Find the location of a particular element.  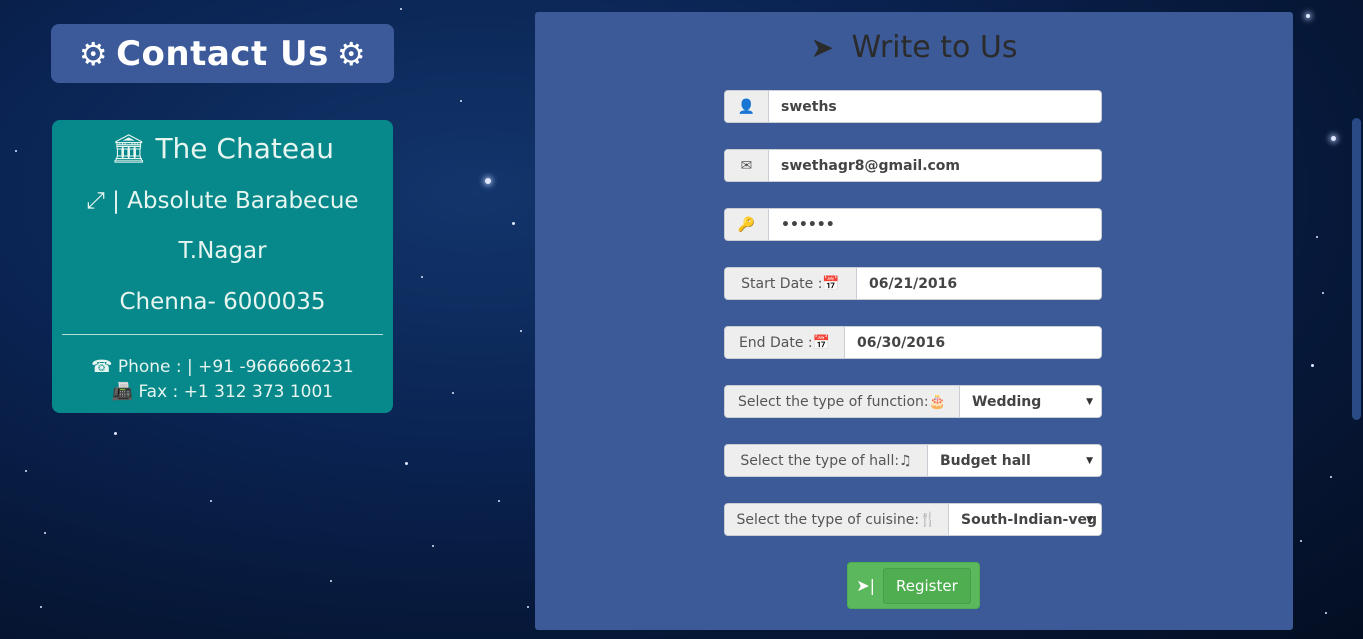

email-input: swethagr8@gmail.com is located at coordinates (935, 165).